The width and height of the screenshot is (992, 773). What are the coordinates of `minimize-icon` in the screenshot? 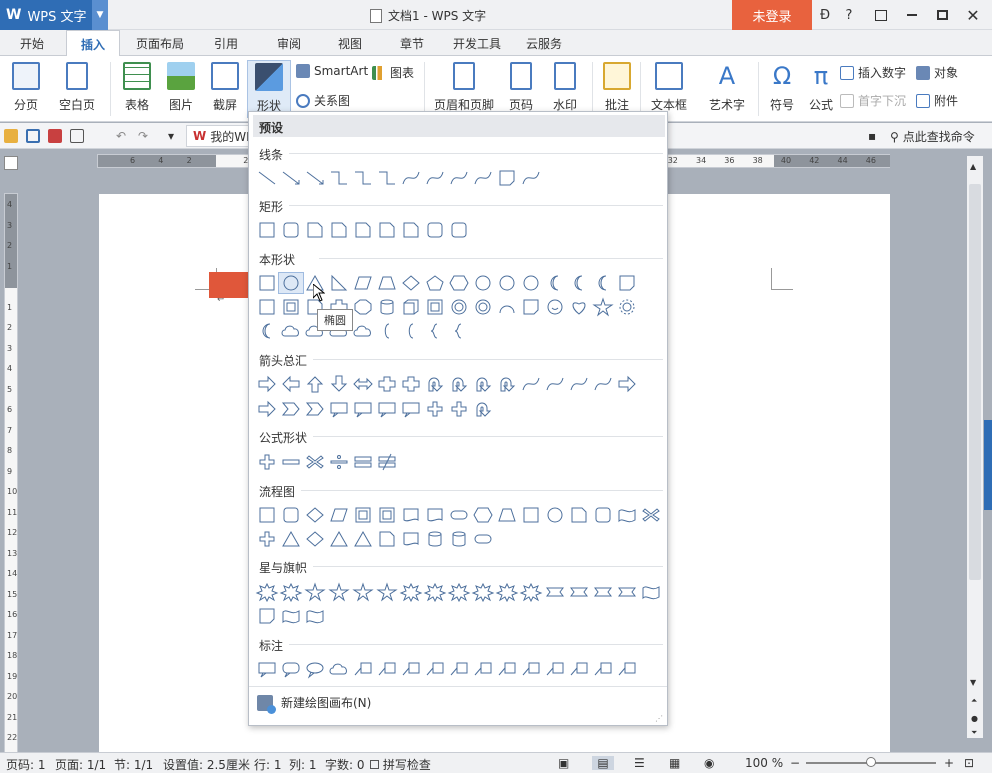 It's located at (912, 15).